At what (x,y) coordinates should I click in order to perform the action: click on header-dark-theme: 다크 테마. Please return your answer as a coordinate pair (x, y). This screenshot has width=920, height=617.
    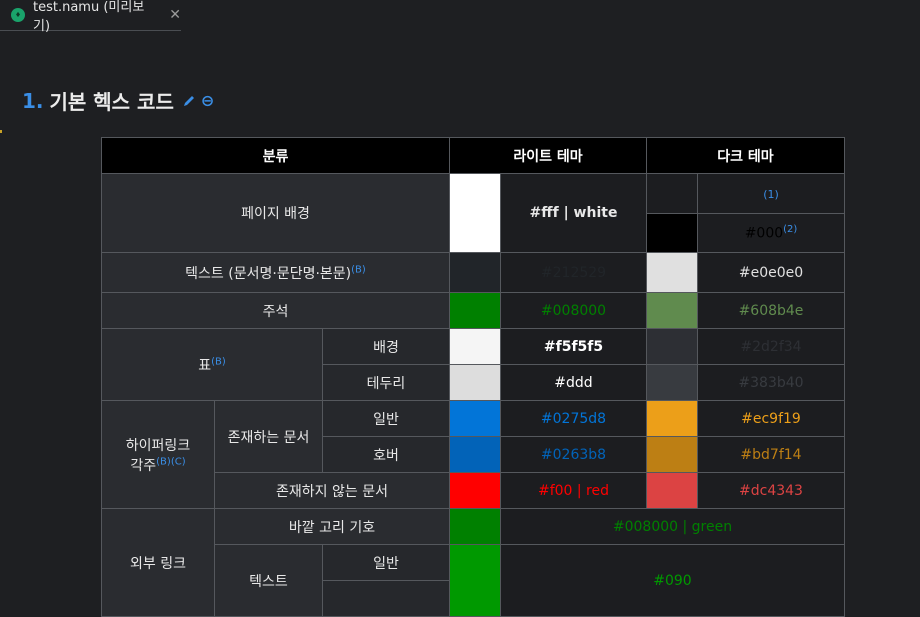
    Looking at the image, I should click on (745, 155).